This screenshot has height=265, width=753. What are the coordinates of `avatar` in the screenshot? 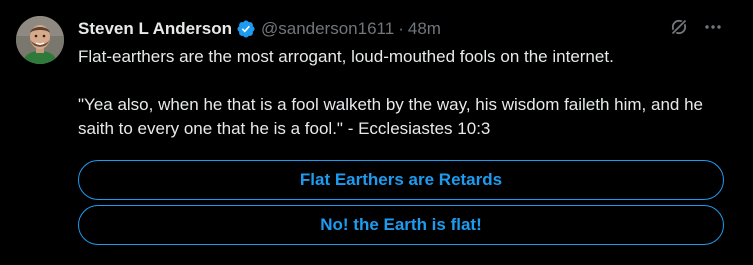 It's located at (40, 40).